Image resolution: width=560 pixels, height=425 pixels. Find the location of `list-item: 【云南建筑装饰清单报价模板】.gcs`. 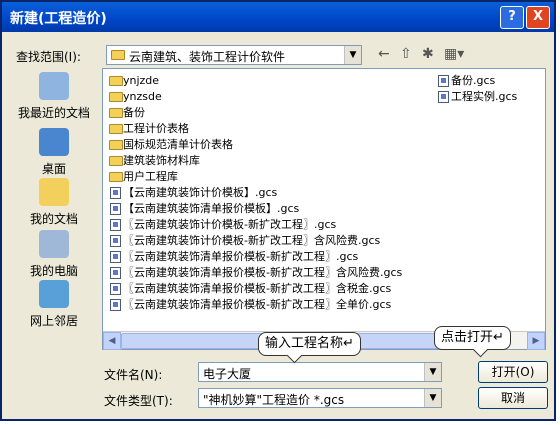

list-item: 【云南建筑装饰清单报价模板】.gcs is located at coordinates (204, 209).